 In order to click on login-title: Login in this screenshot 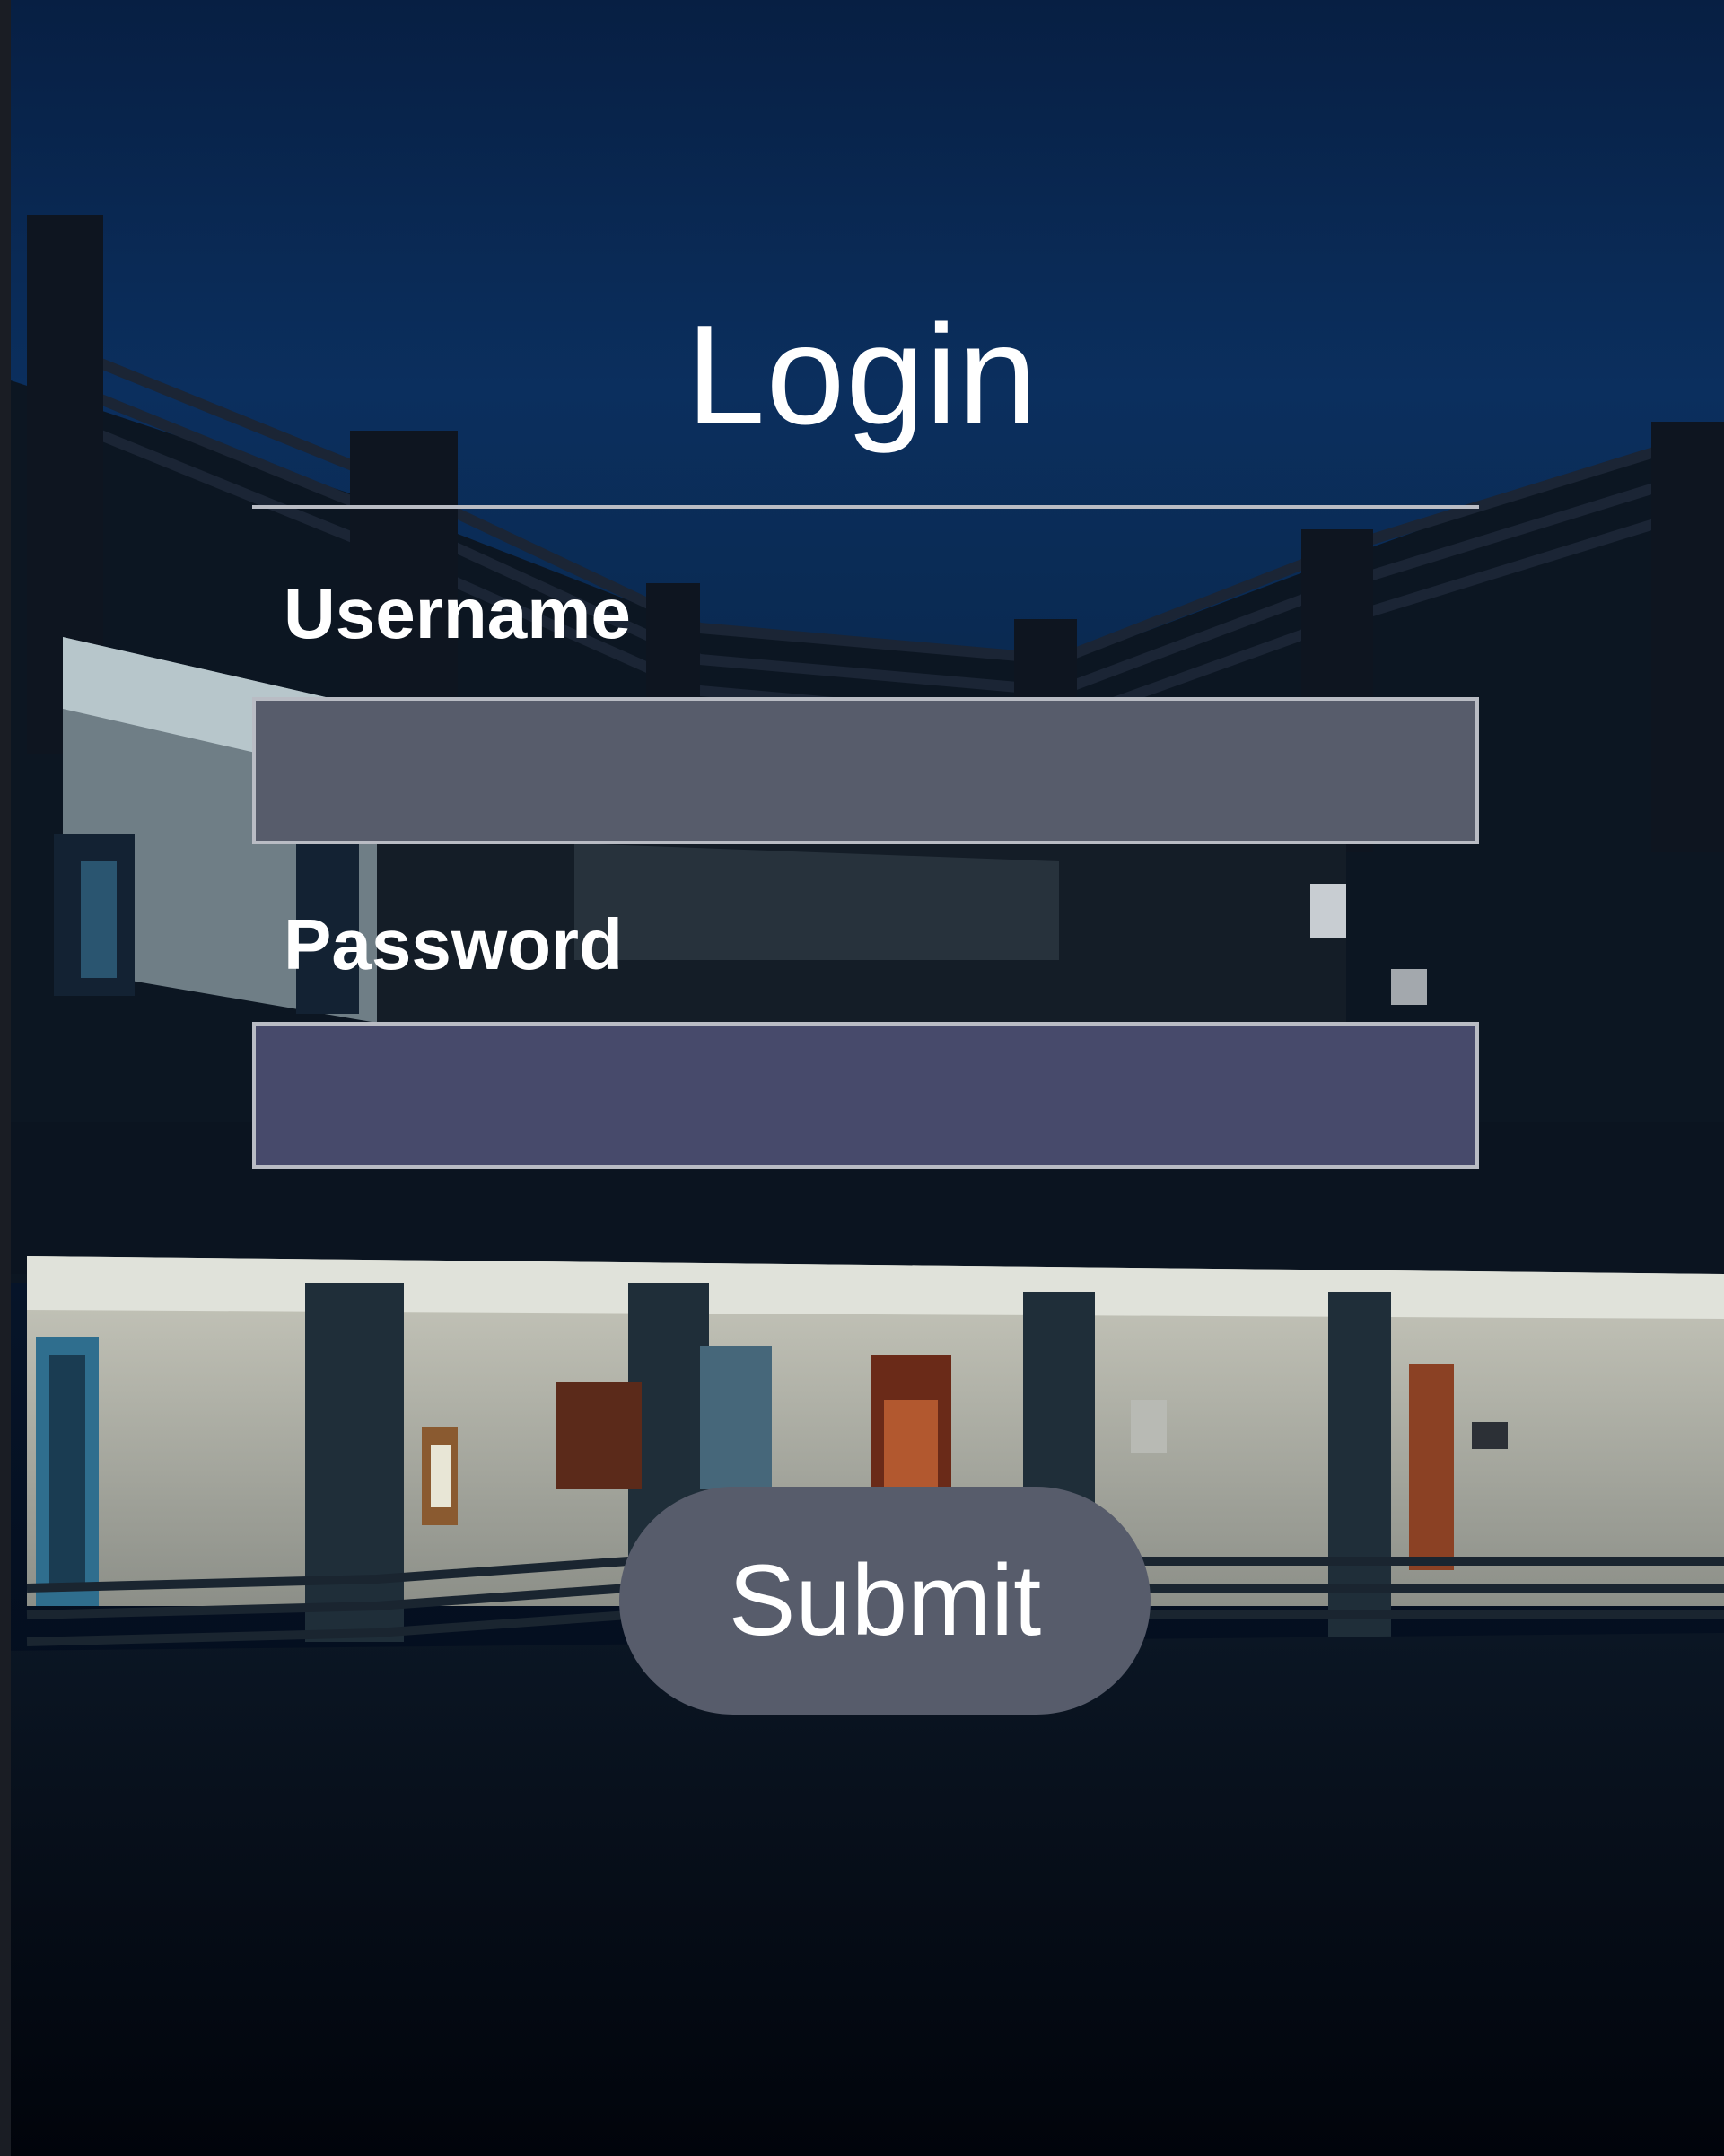, I will do `click(862, 375)`.